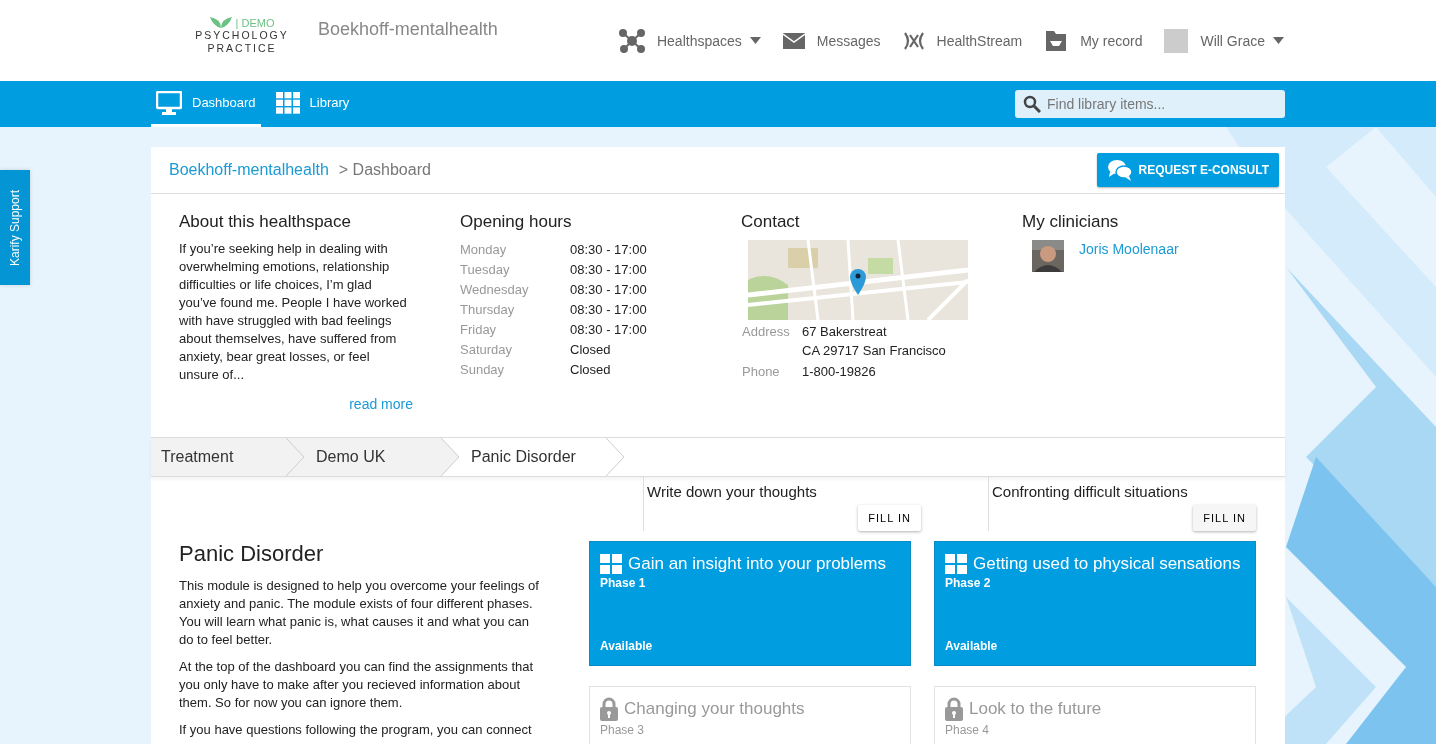 The height and width of the screenshot is (744, 1436). I want to click on tray-icon, so click(1056, 40).